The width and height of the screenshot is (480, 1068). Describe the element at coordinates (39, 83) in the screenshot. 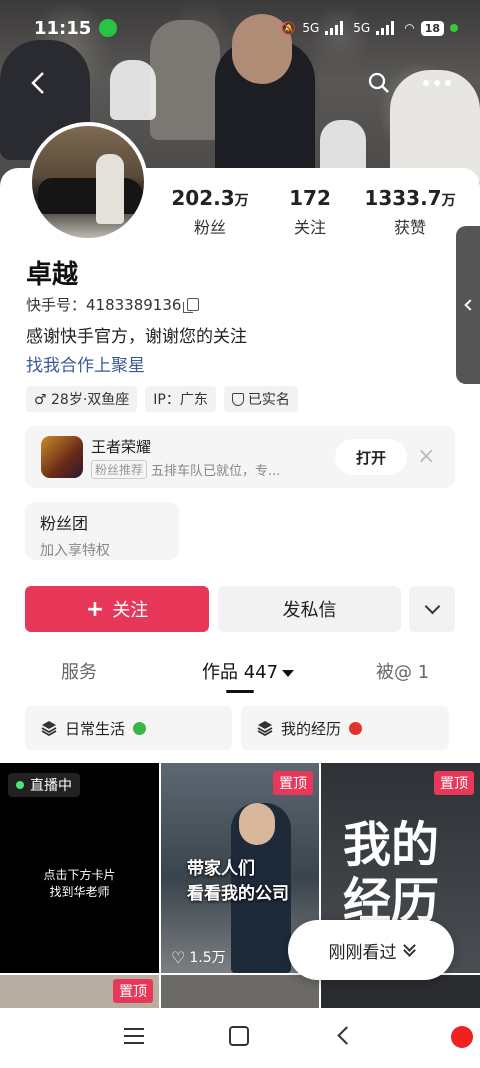

I see `back-icon` at that location.